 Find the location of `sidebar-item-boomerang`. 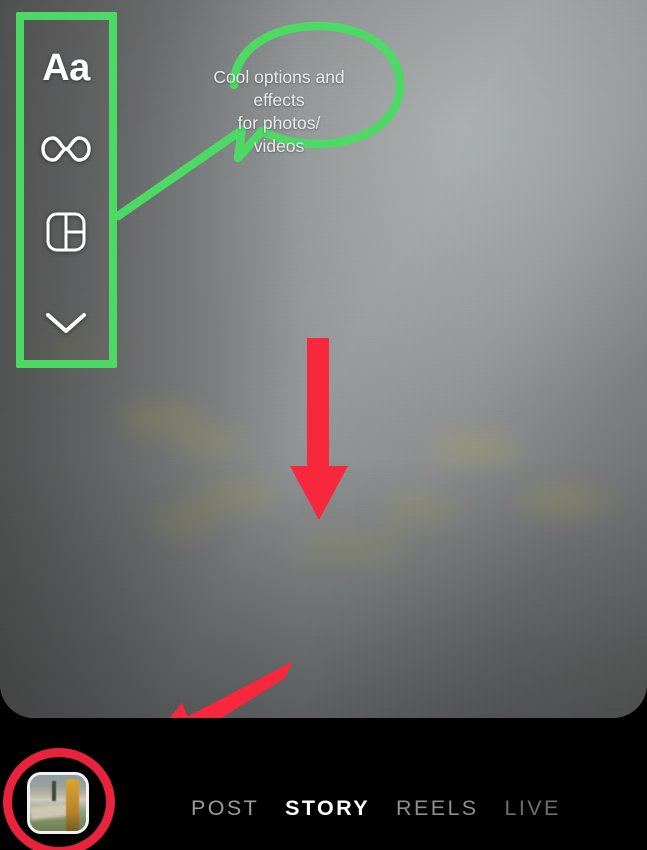

sidebar-item-boomerang is located at coordinates (66, 148).